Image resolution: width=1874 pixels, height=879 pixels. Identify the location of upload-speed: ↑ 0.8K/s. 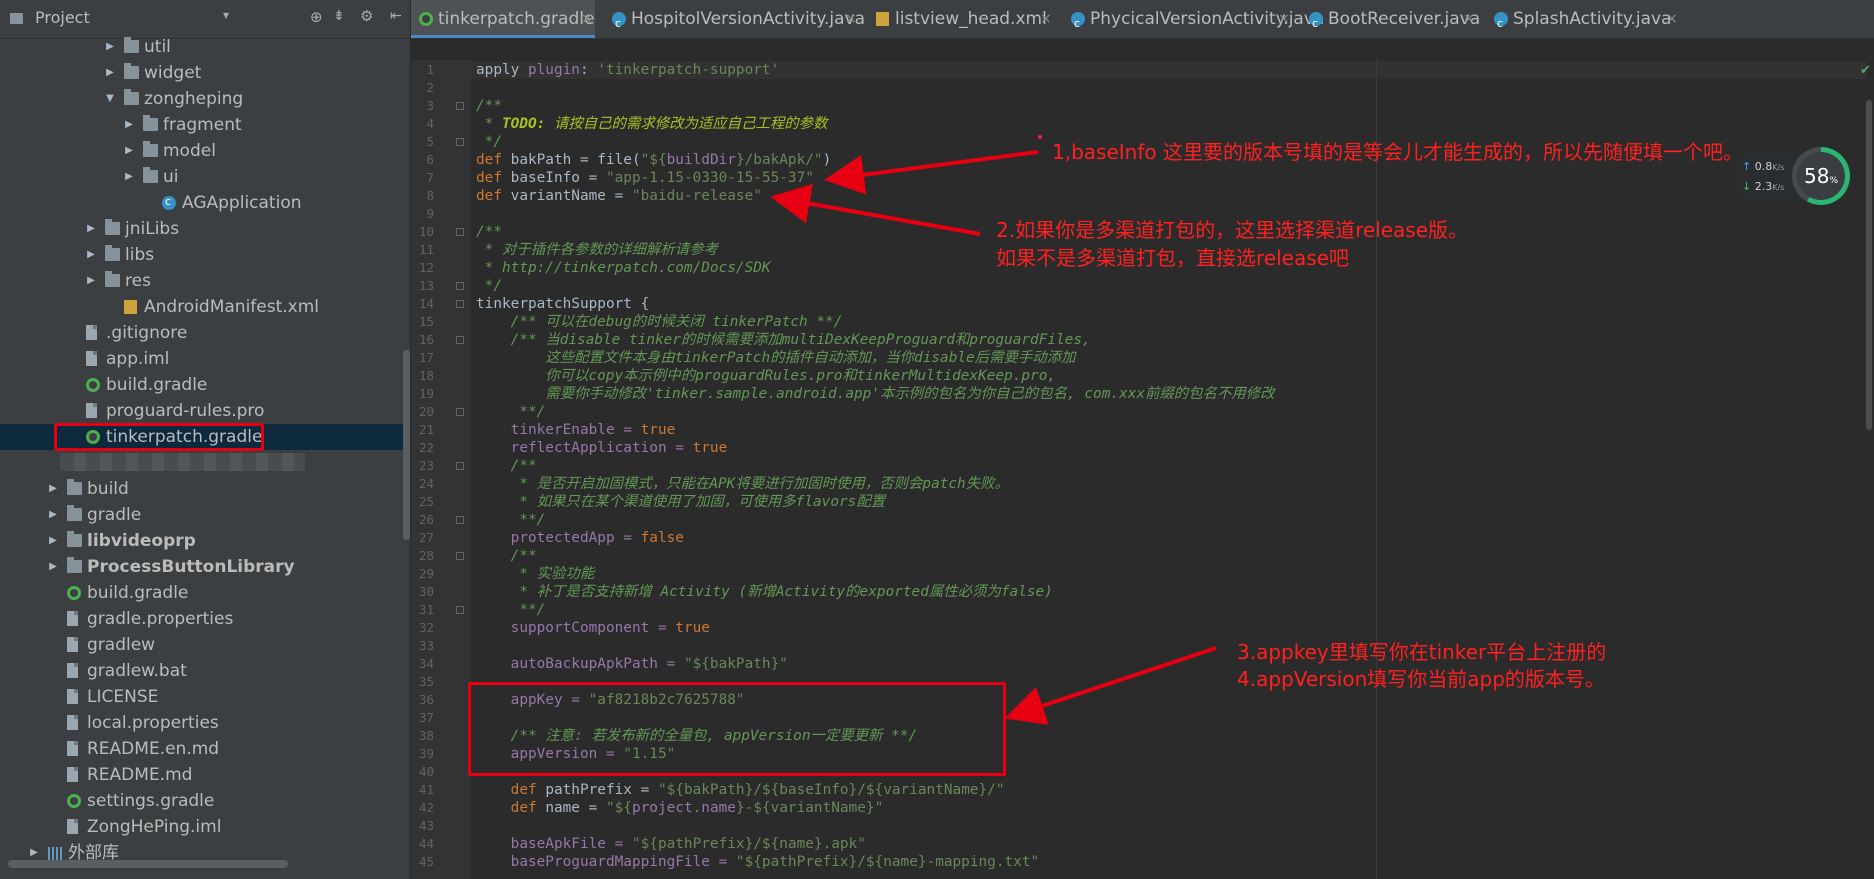
(1763, 166).